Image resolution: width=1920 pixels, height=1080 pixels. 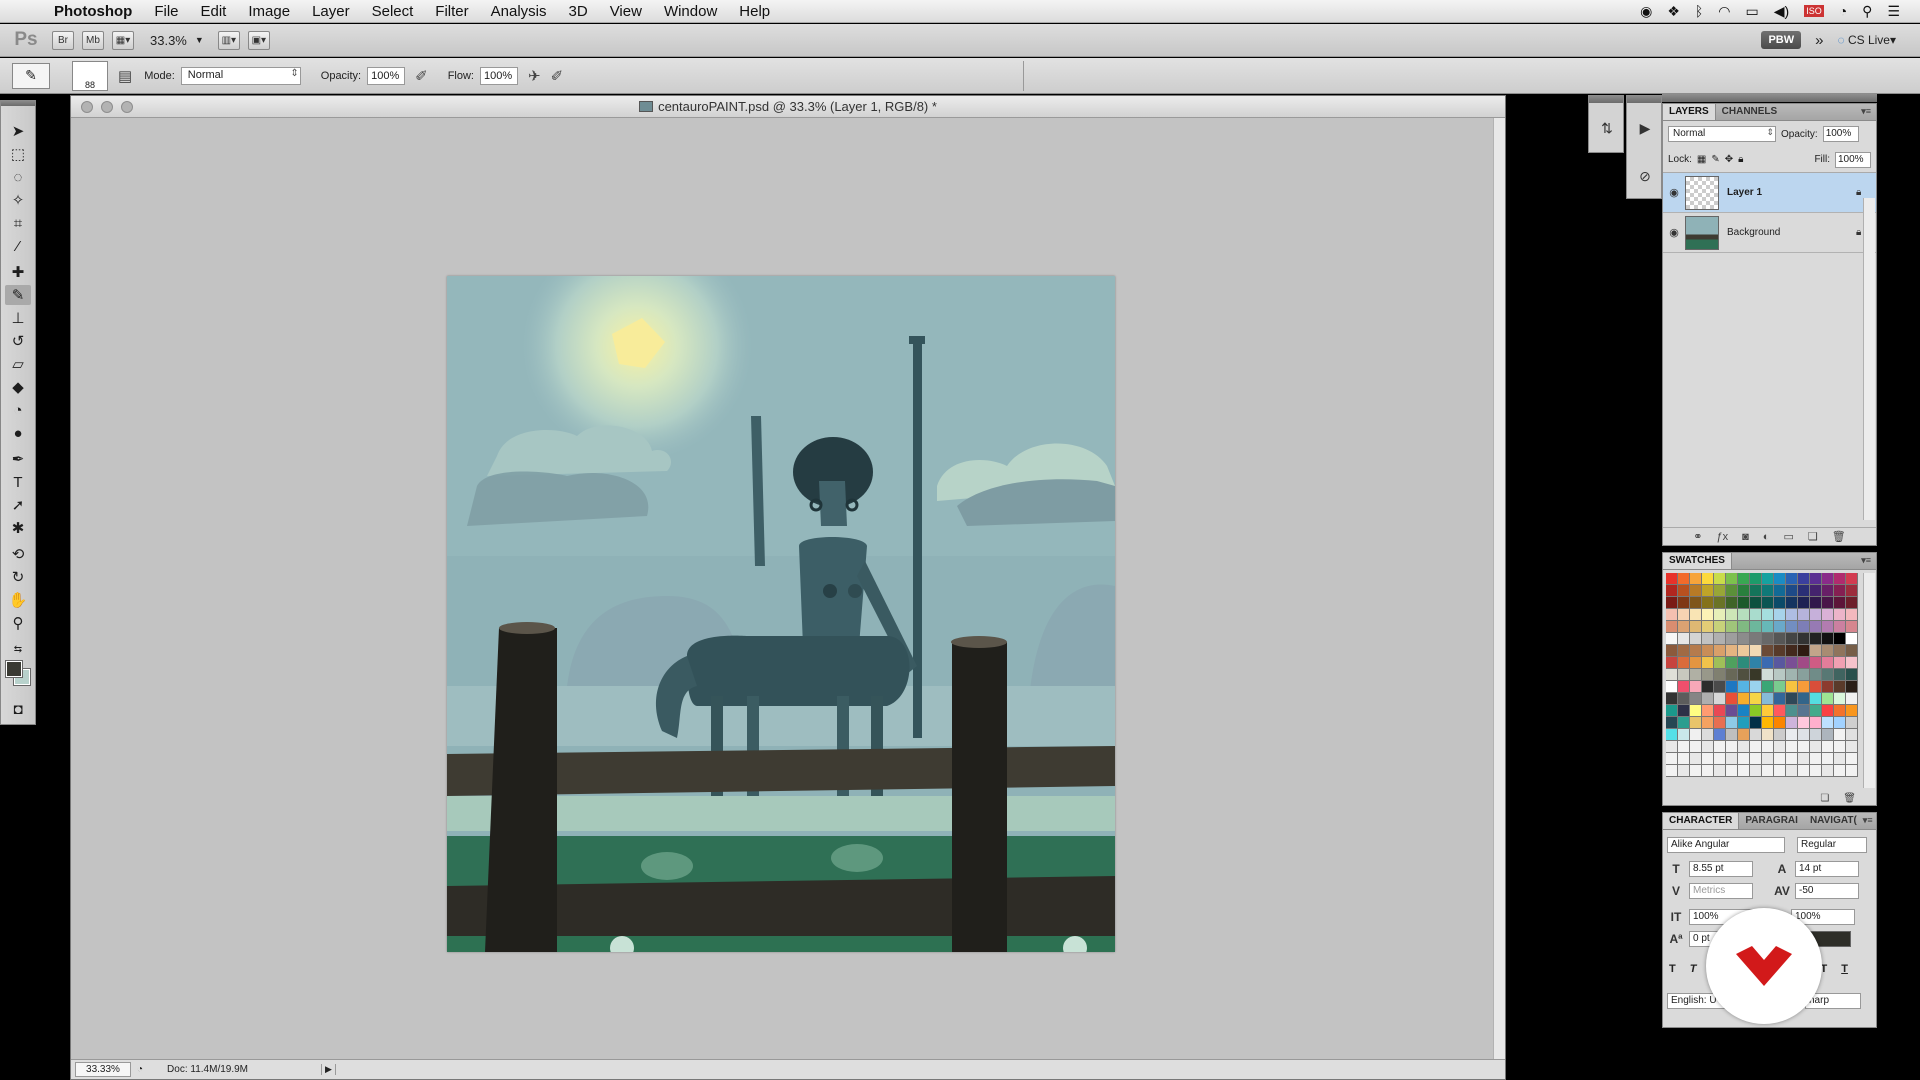 I want to click on vertical-scrollbar, so click(x=1499, y=589).